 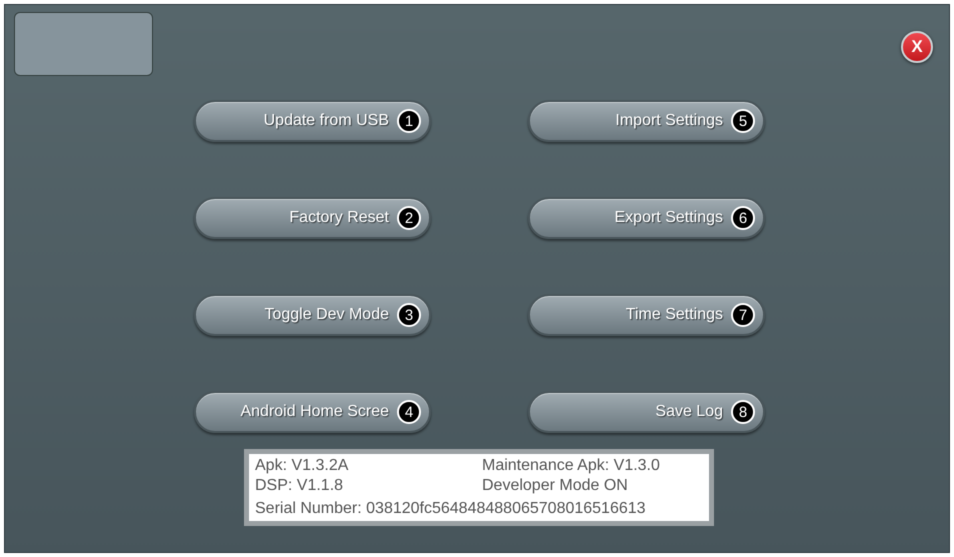 What do you see at coordinates (743, 315) in the screenshot?
I see `number-marker: 7` at bounding box center [743, 315].